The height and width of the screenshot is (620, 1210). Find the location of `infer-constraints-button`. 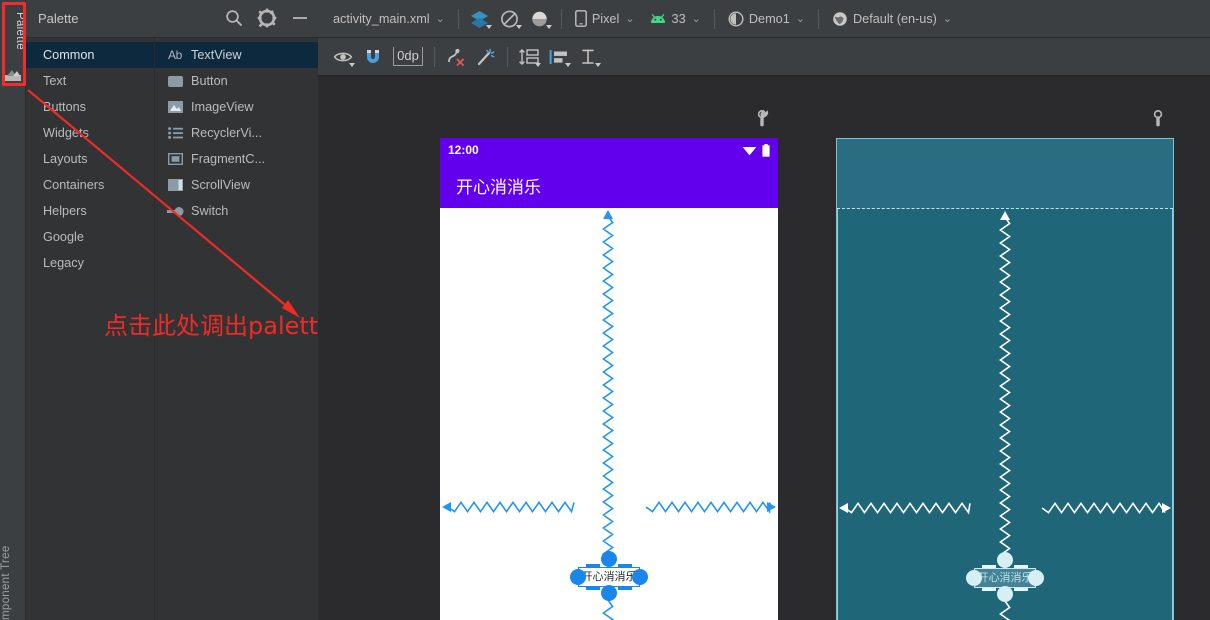

infer-constraints-button is located at coordinates (486, 57).